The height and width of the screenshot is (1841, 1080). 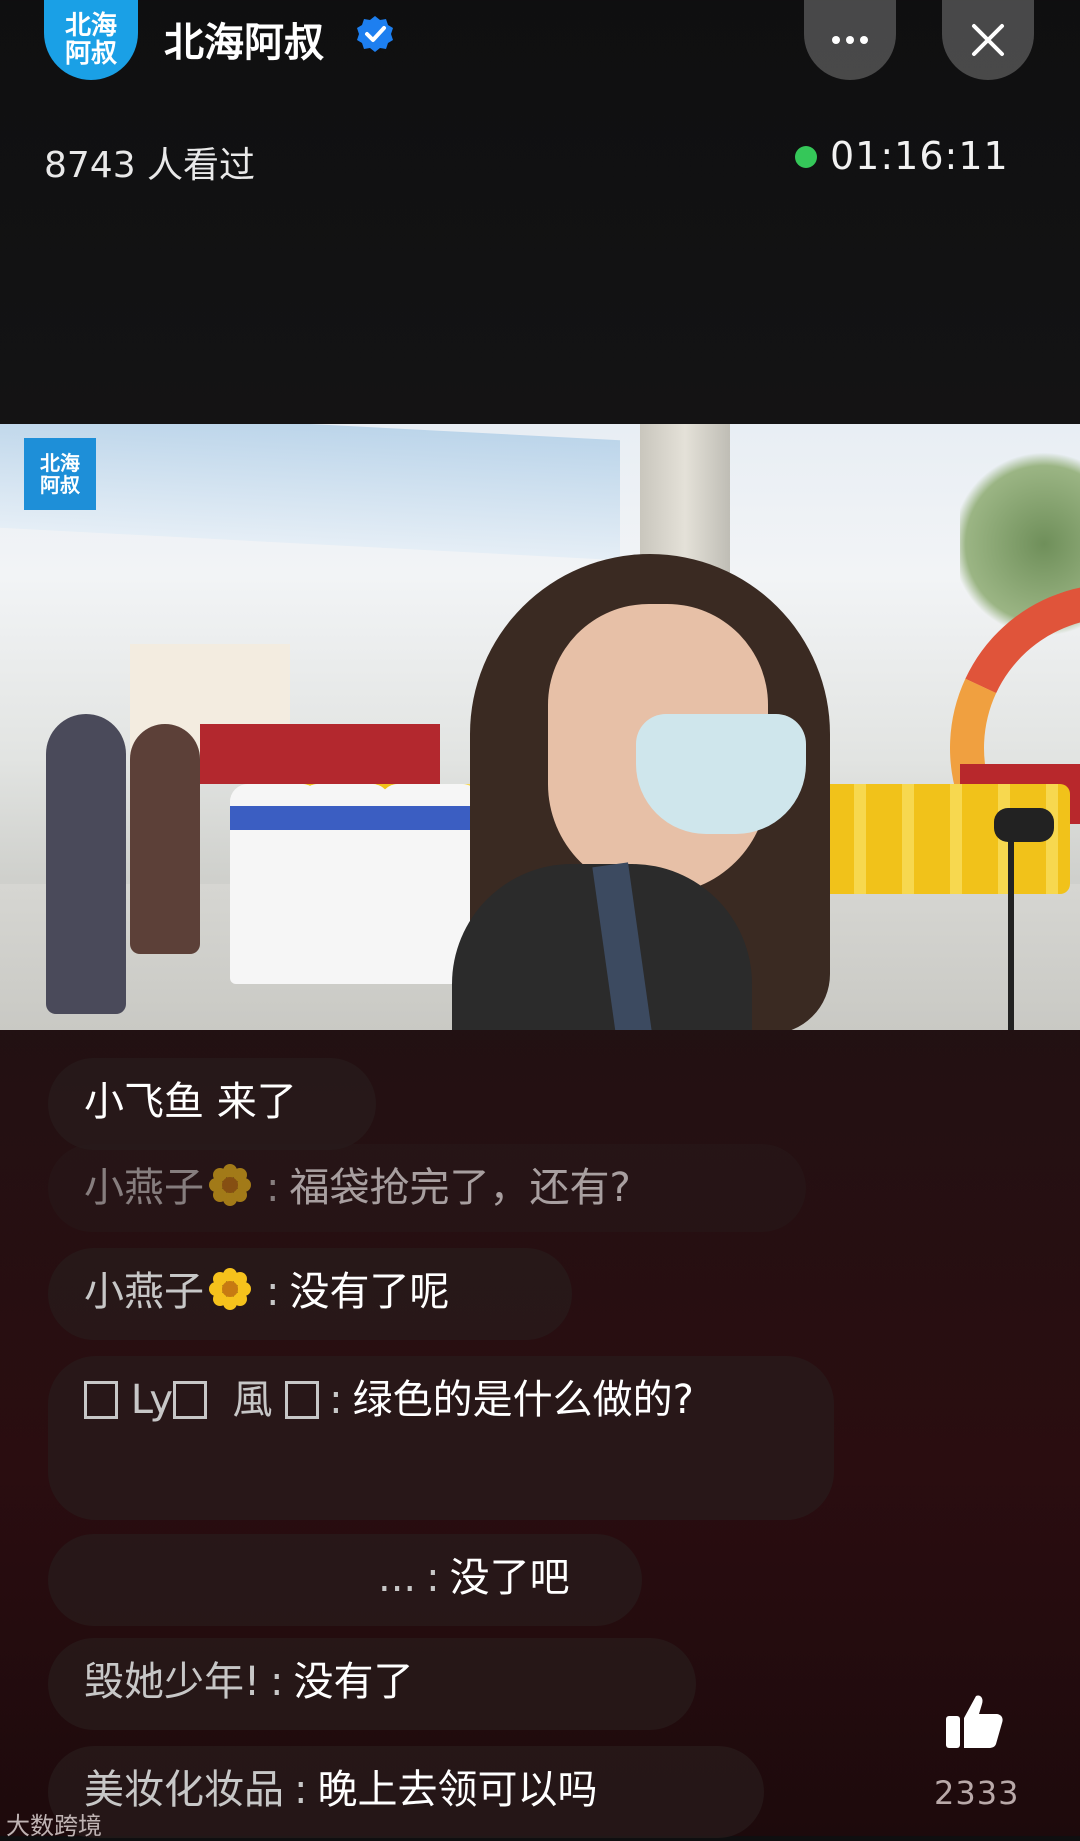 I want to click on comment-user: 毁她少年!, so click(x=172, y=1682).